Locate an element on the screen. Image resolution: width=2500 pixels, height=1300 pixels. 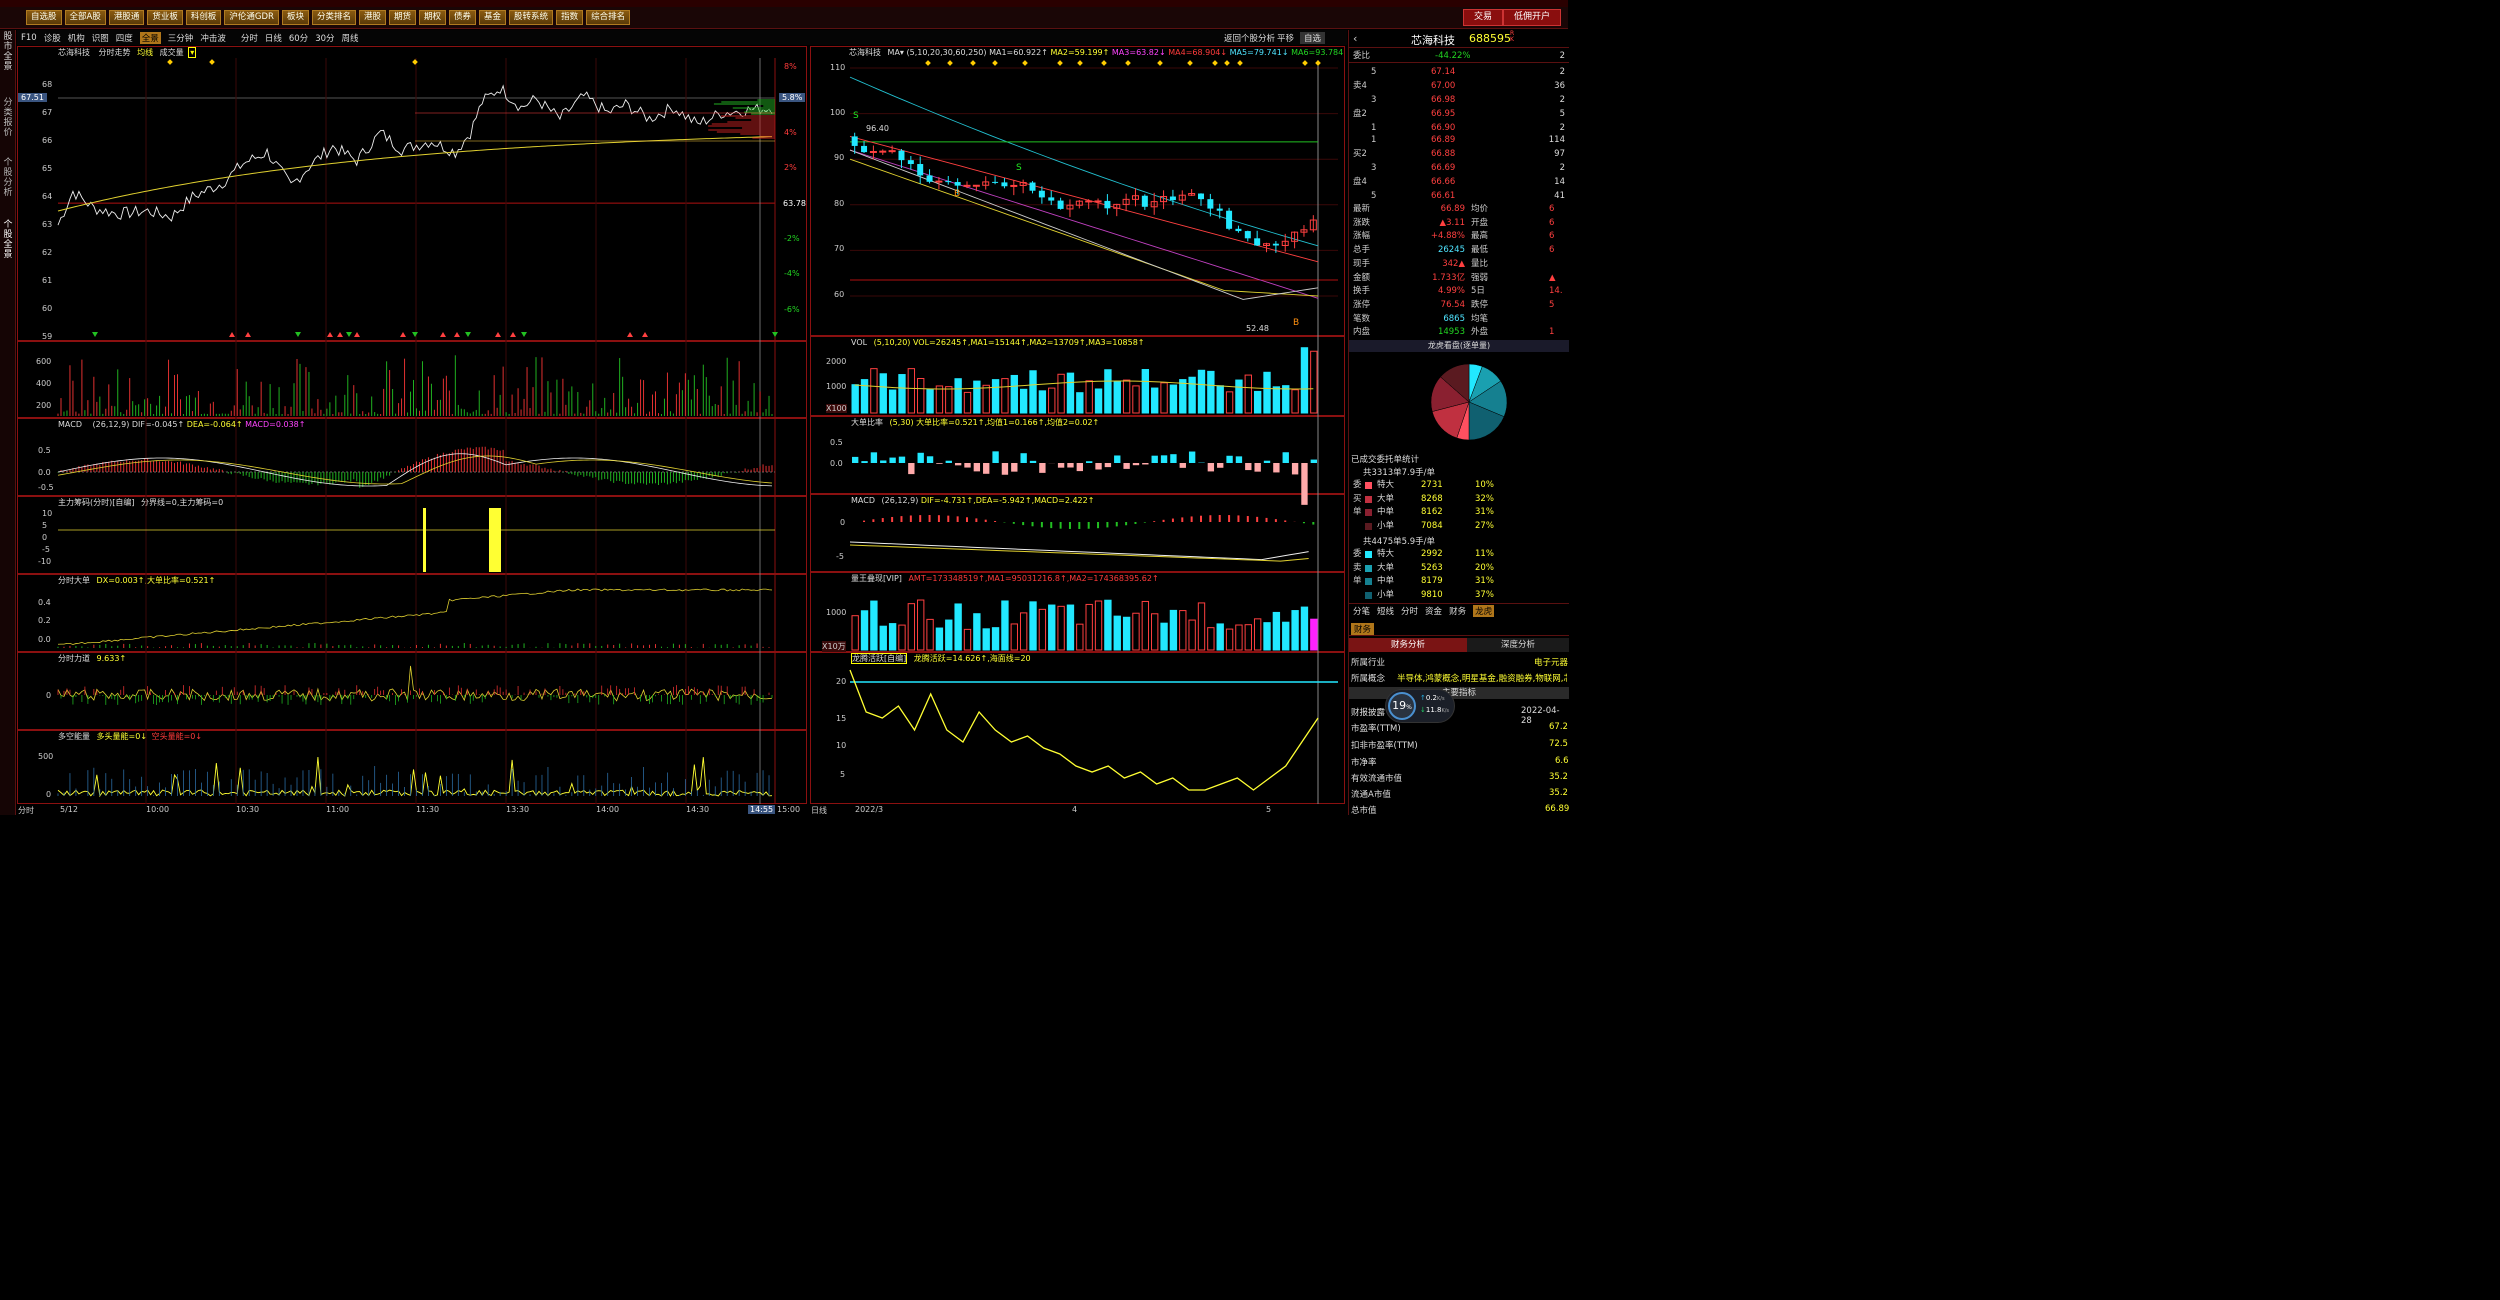
stat-label: 涨幅 is located at coordinates (1362, 236).